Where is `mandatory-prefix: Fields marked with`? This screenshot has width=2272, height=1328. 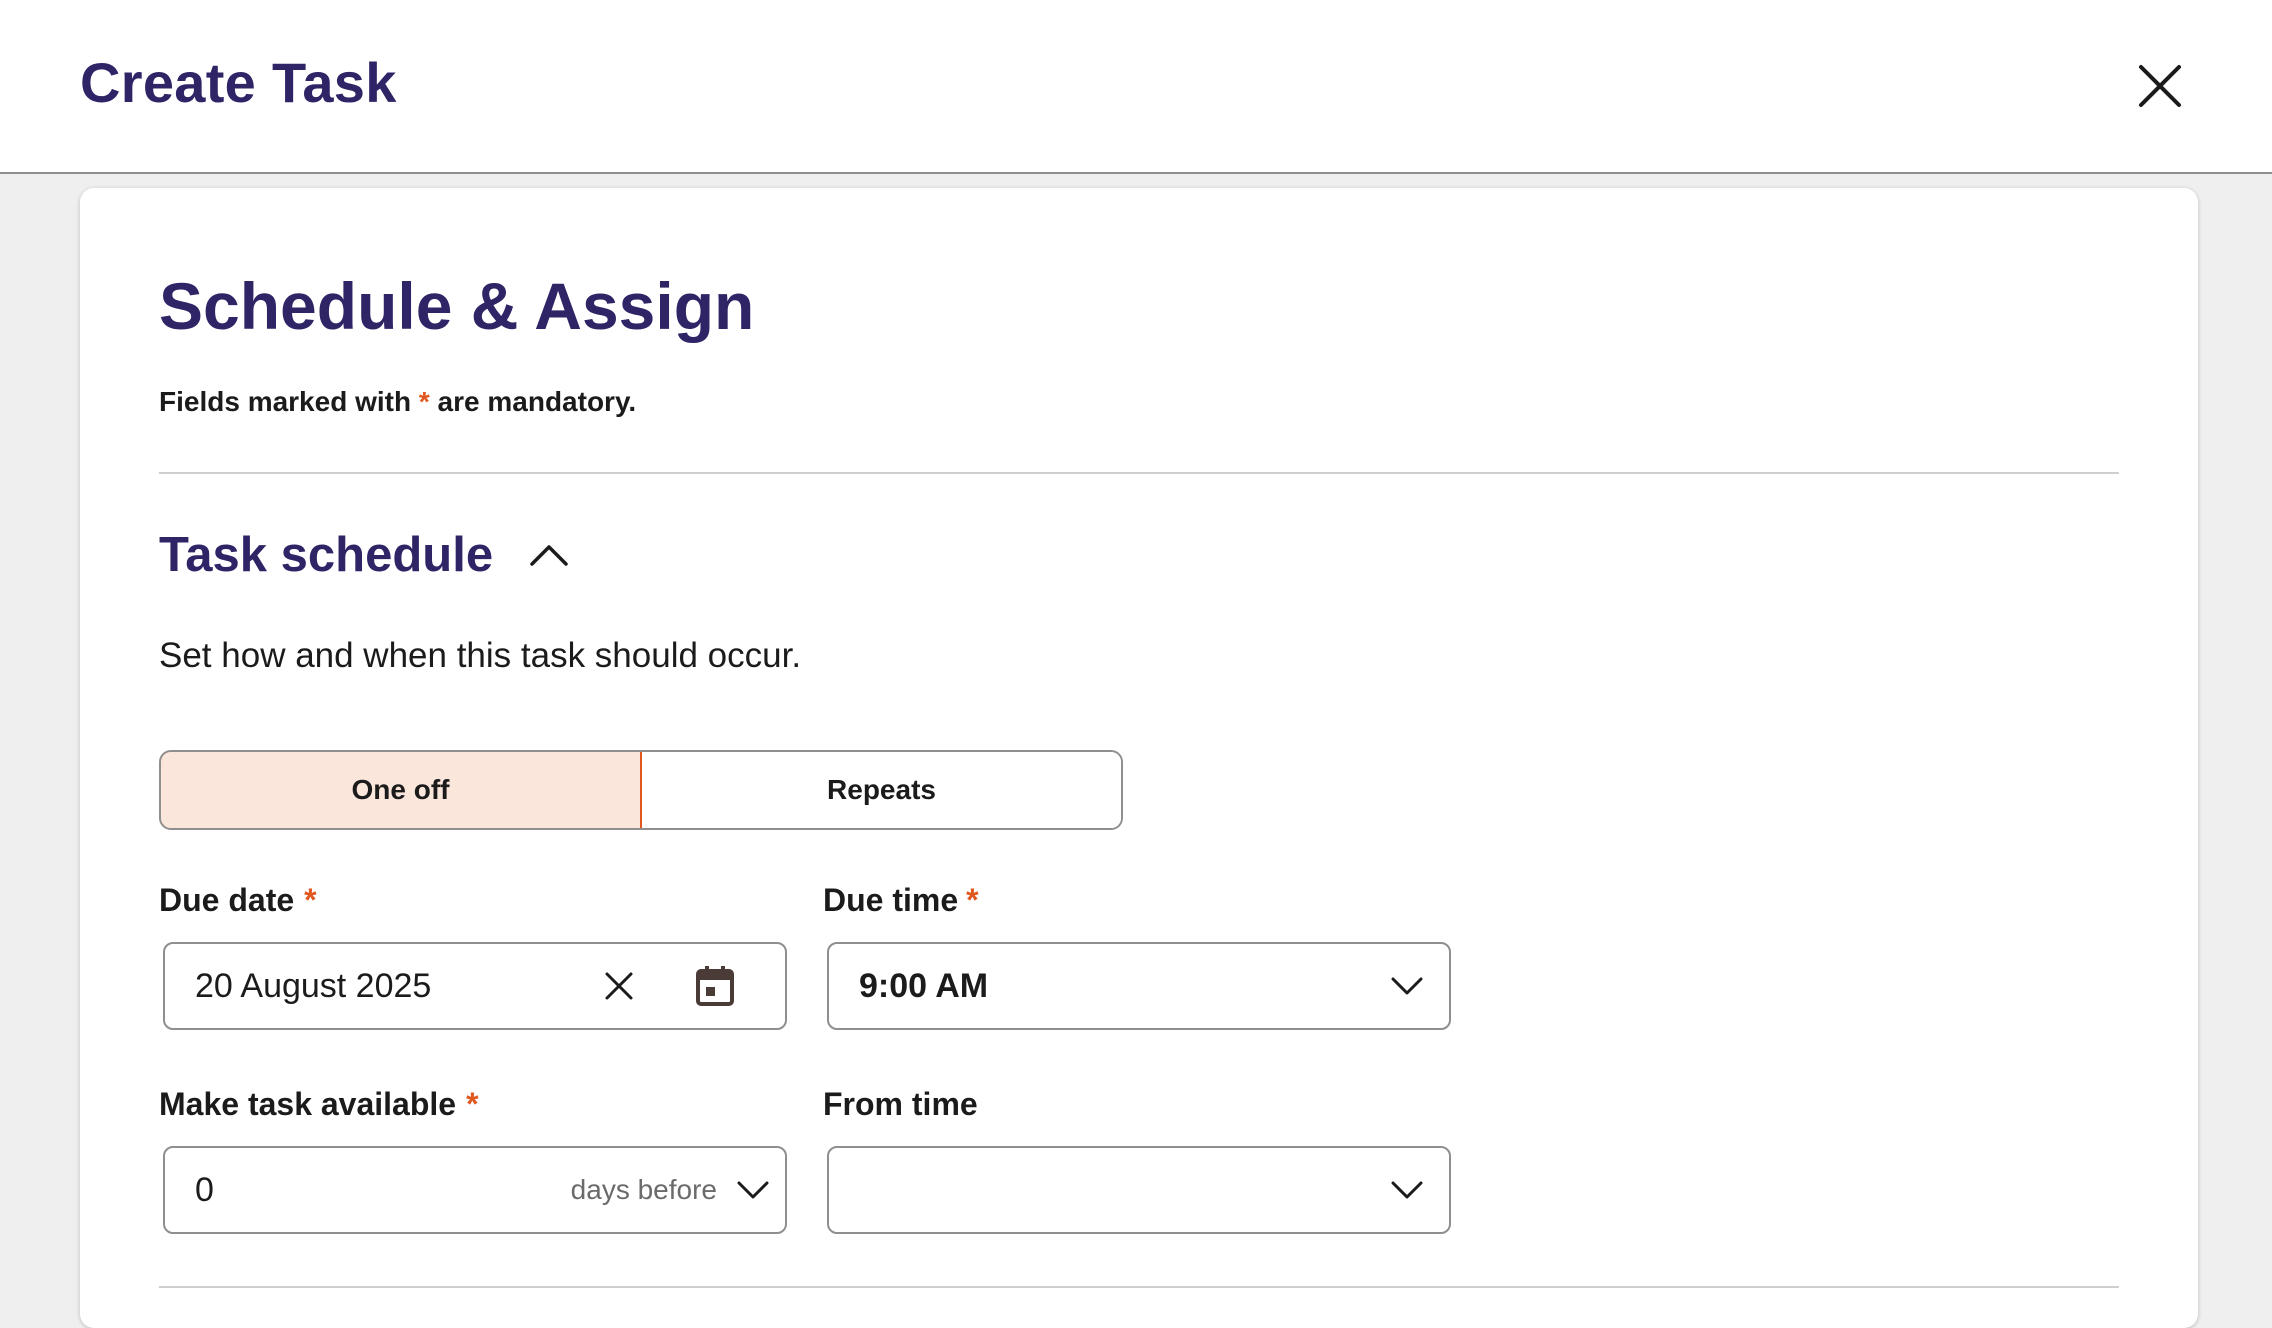 mandatory-prefix: Fields marked with is located at coordinates (289, 401).